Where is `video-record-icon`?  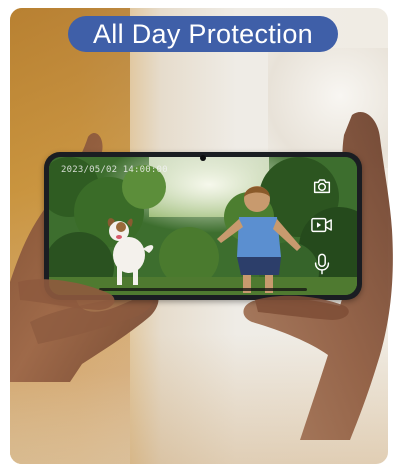 video-record-icon is located at coordinates (321, 225).